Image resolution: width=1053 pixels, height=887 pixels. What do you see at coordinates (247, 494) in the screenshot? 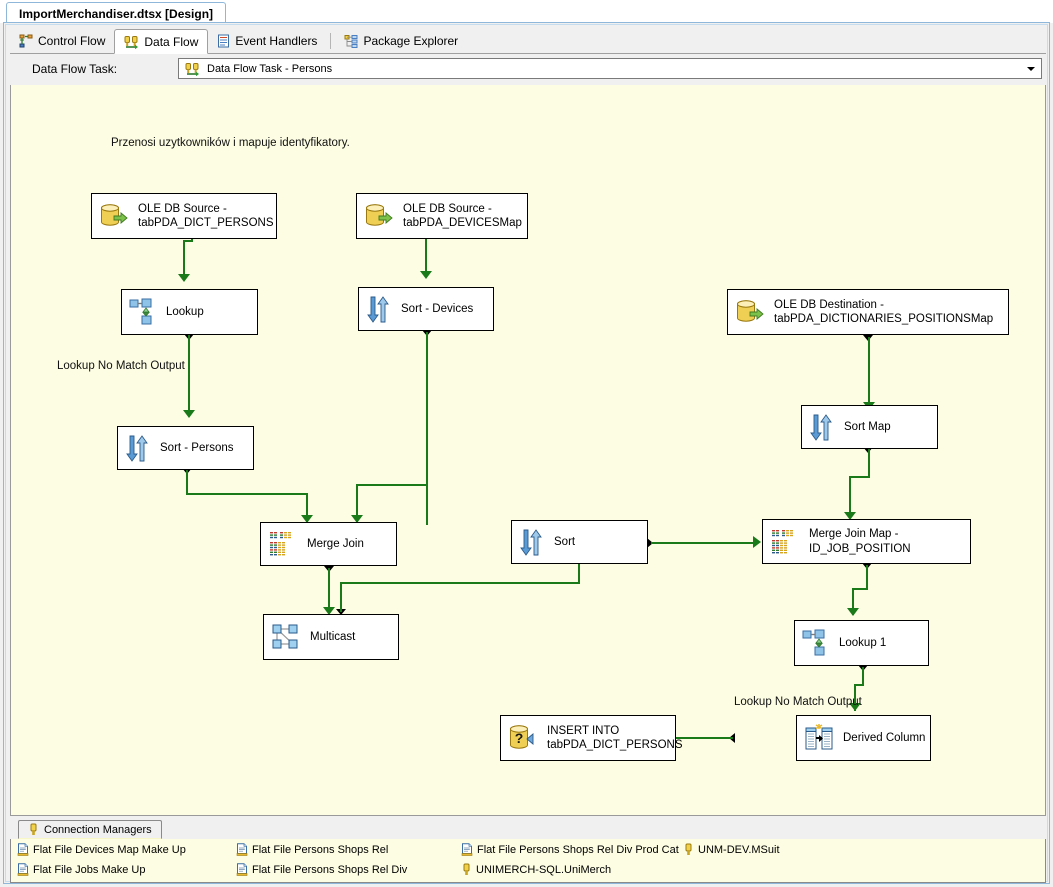
I see `connector-sort-persons-seg2` at bounding box center [247, 494].